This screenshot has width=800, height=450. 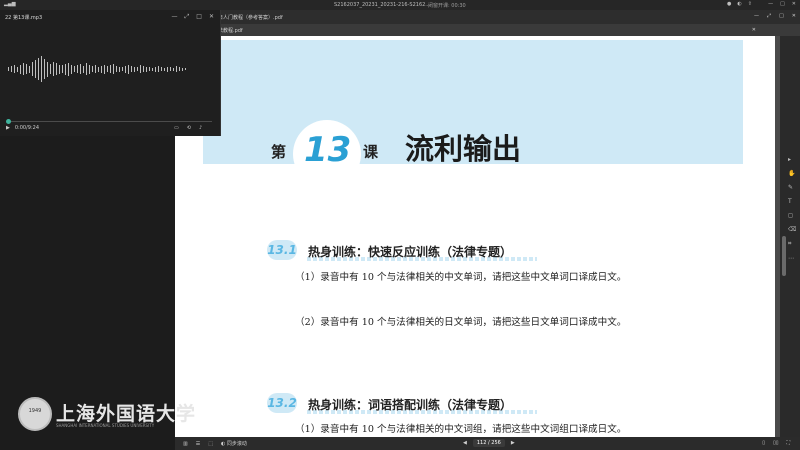 What do you see at coordinates (792, 201) in the screenshot?
I see `text-tool-icon: T` at bounding box center [792, 201].